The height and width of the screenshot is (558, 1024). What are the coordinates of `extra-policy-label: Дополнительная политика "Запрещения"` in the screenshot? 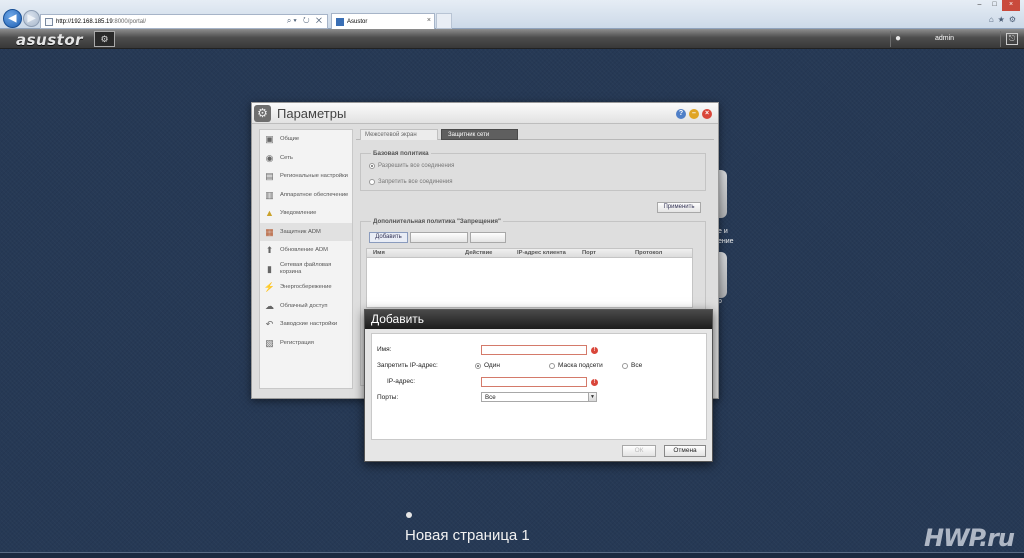 It's located at (437, 221).